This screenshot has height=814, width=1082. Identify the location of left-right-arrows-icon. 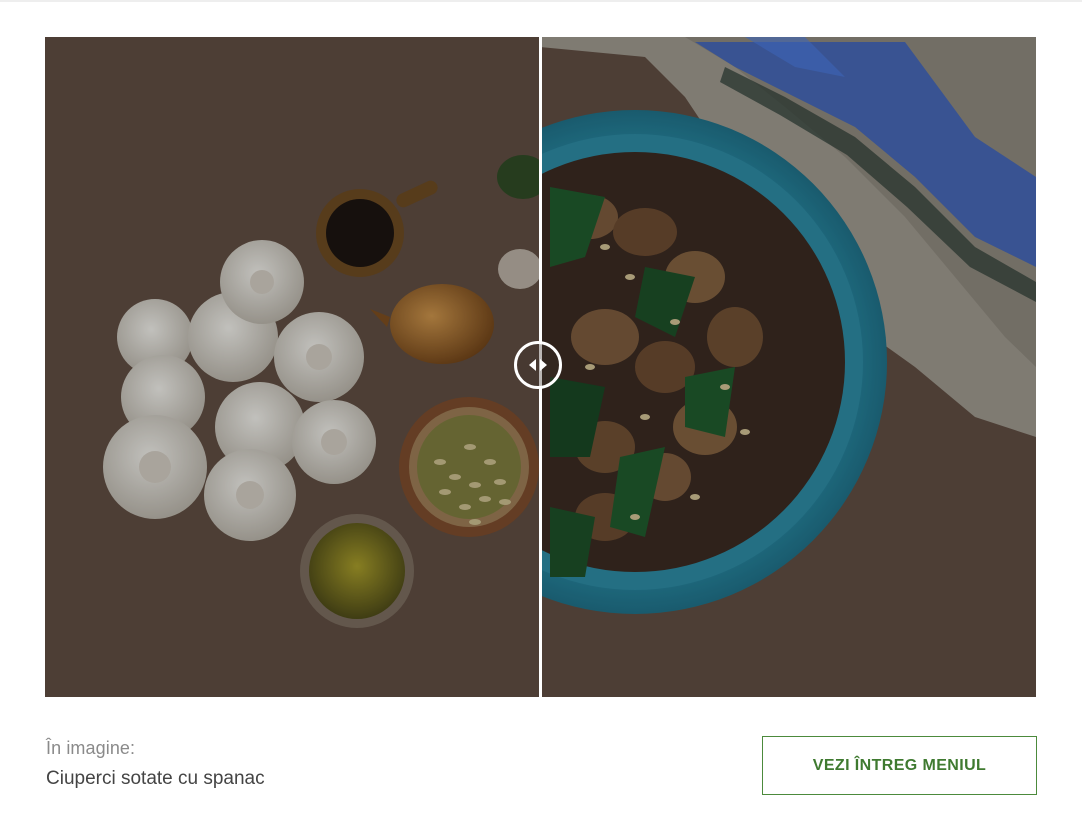
(538, 365).